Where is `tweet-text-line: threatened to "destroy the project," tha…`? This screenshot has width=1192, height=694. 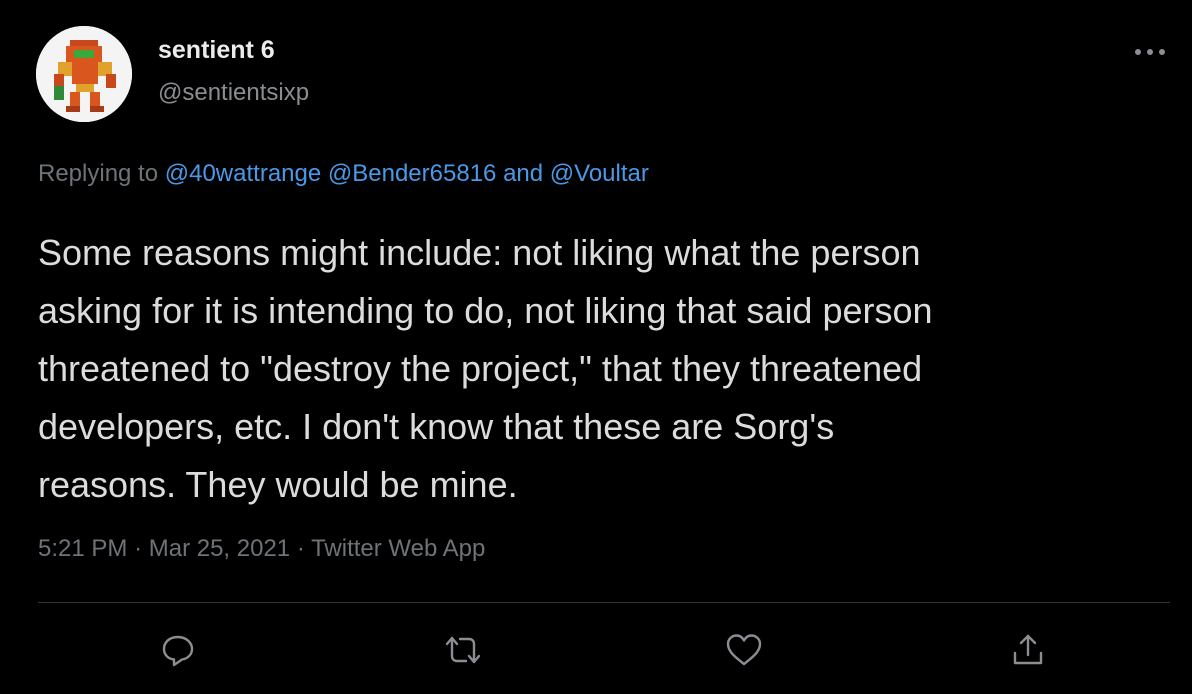 tweet-text-line: threatened to "destroy the project," tha… is located at coordinates (480, 368).